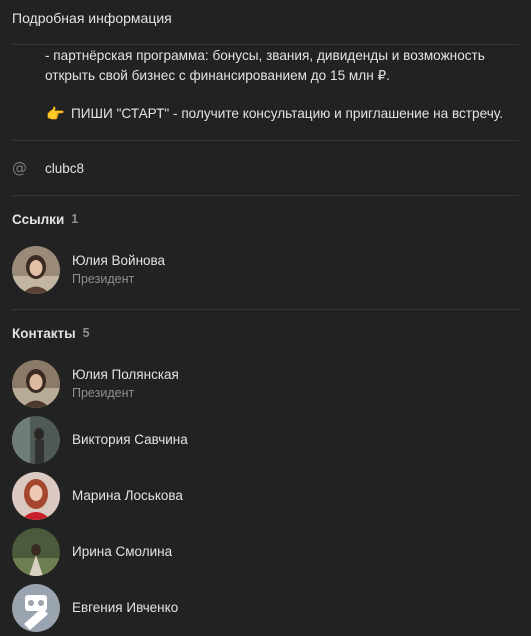 The height and width of the screenshot is (636, 531). Describe the element at coordinates (118, 261) in the screenshot. I see `contact-name: Юлия Войнова` at that location.